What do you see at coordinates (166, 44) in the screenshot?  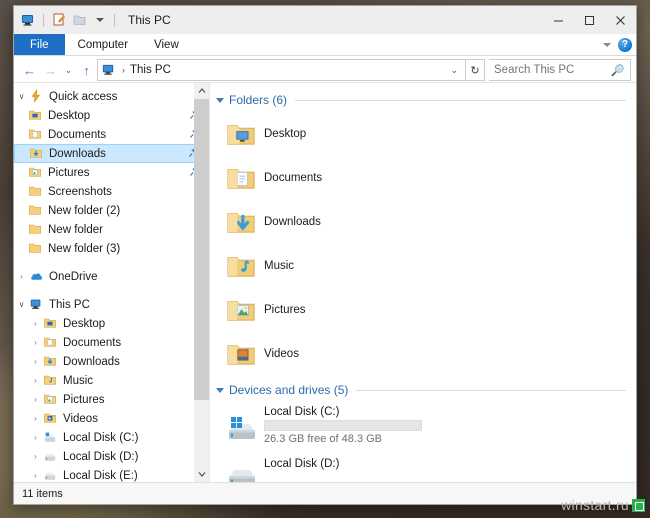 I see `tab-view: View` at bounding box center [166, 44].